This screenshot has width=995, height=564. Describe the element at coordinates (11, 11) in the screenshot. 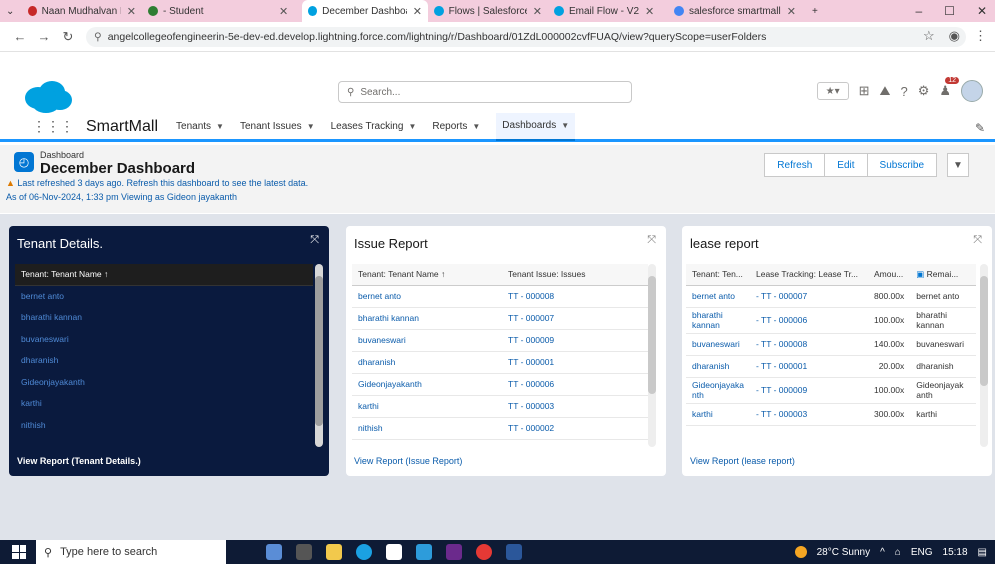

I see `tab-list-button: ⌄` at that location.